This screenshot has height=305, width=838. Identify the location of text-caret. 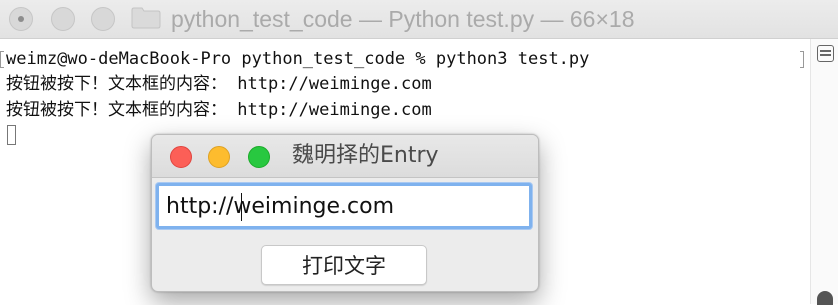
(241, 207).